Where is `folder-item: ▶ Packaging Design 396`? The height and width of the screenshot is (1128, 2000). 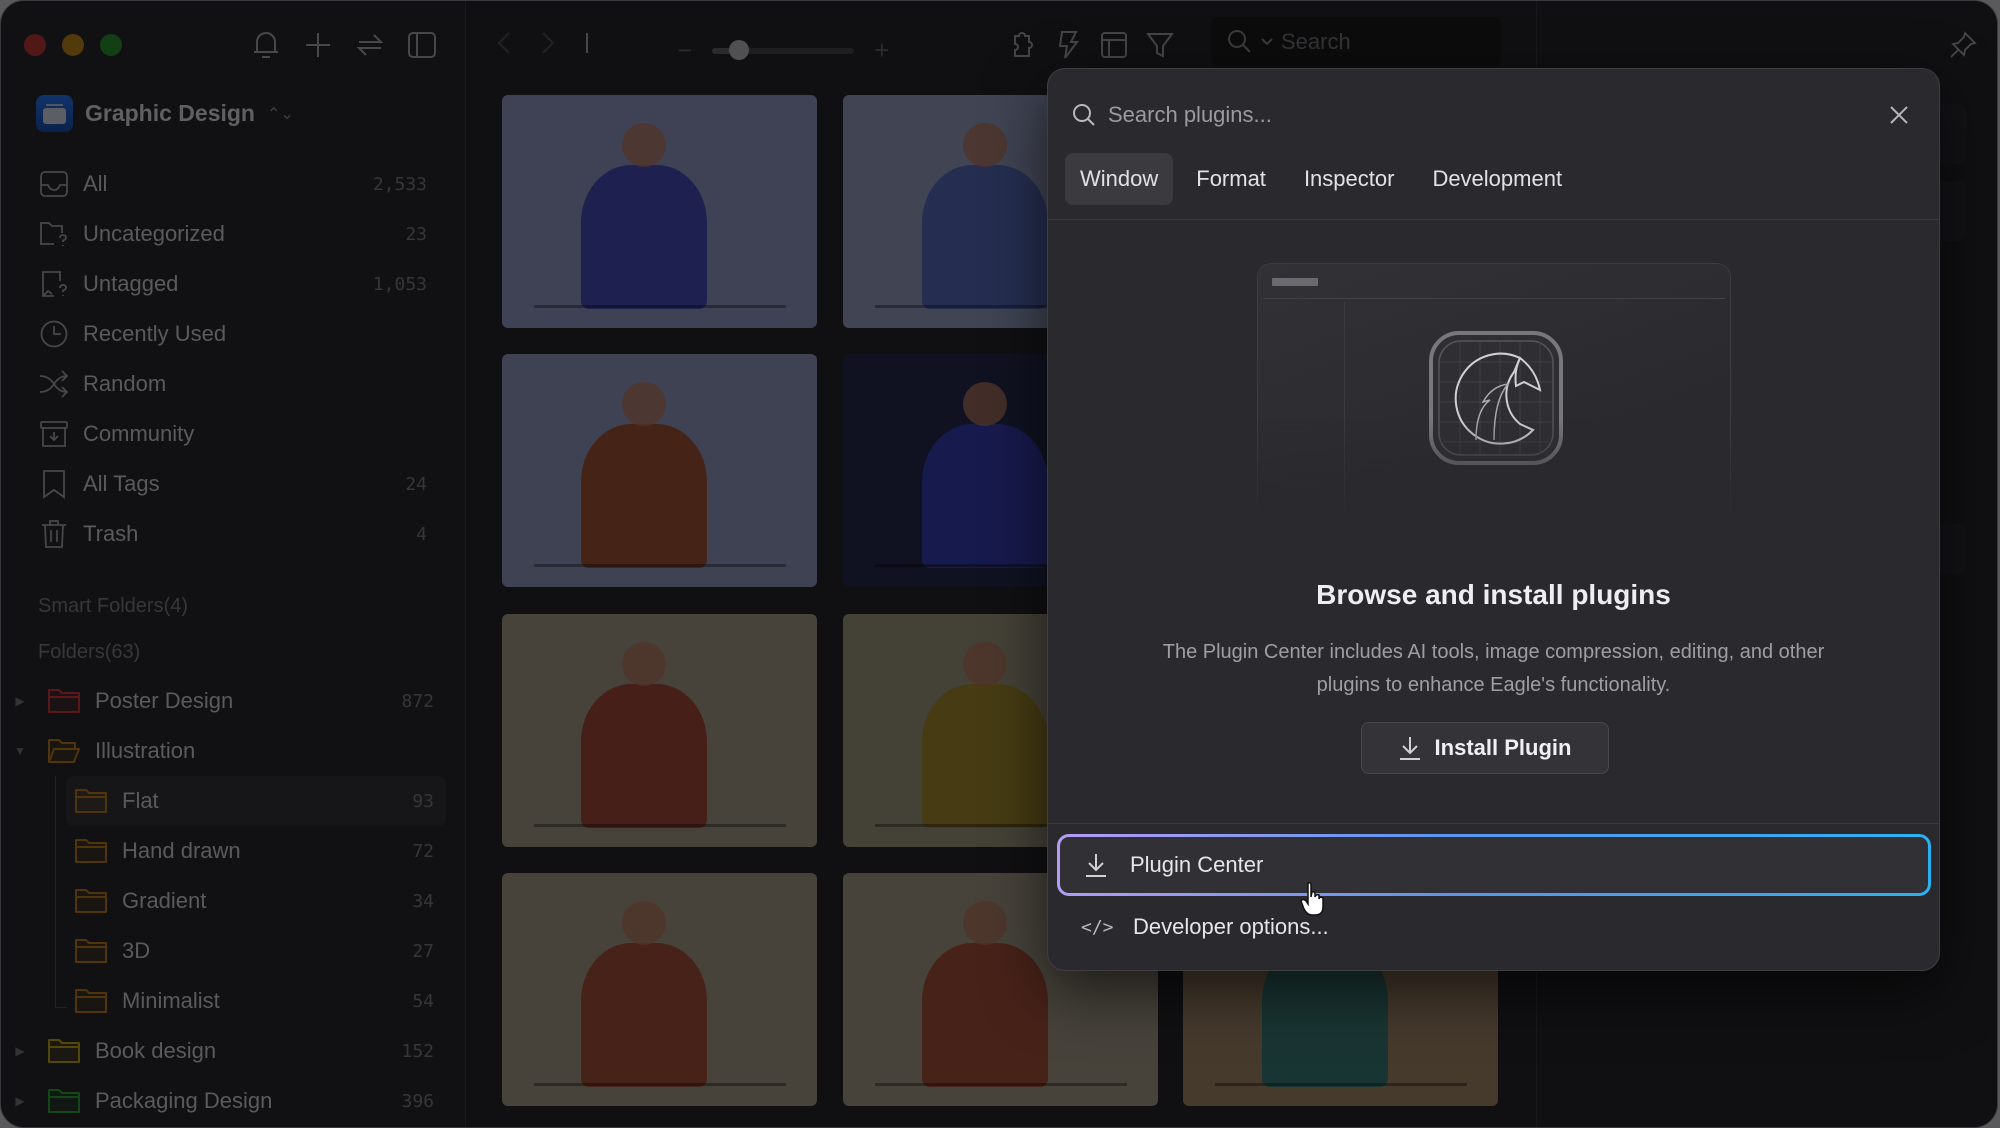
folder-item: ▶ Packaging Design 396 is located at coordinates (228, 1101).